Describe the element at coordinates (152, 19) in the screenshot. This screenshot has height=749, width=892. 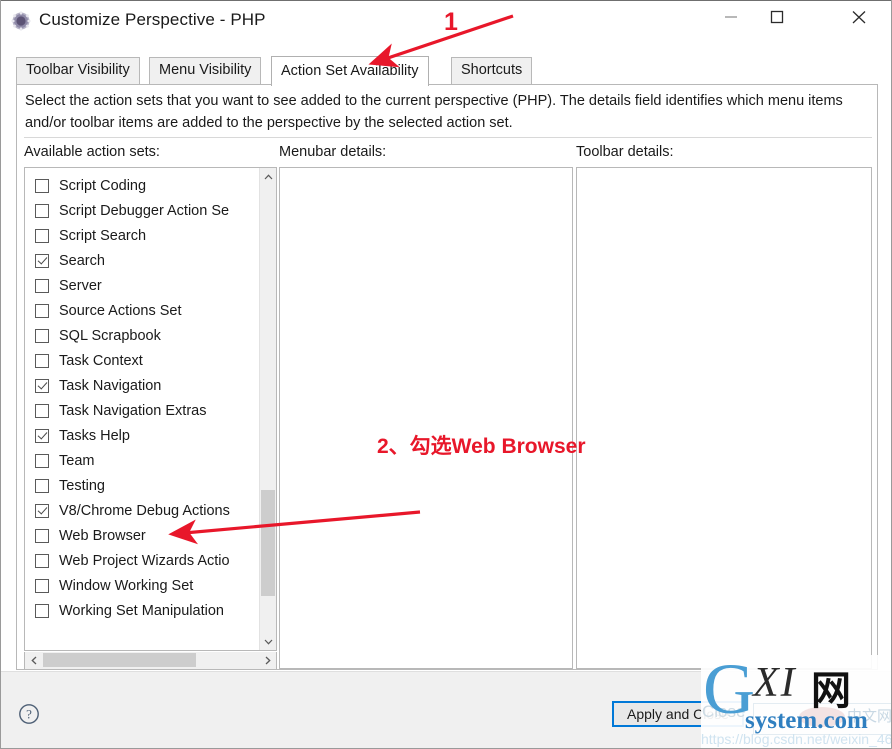
I see `window-title: Customize Perspective - PHP` at that location.